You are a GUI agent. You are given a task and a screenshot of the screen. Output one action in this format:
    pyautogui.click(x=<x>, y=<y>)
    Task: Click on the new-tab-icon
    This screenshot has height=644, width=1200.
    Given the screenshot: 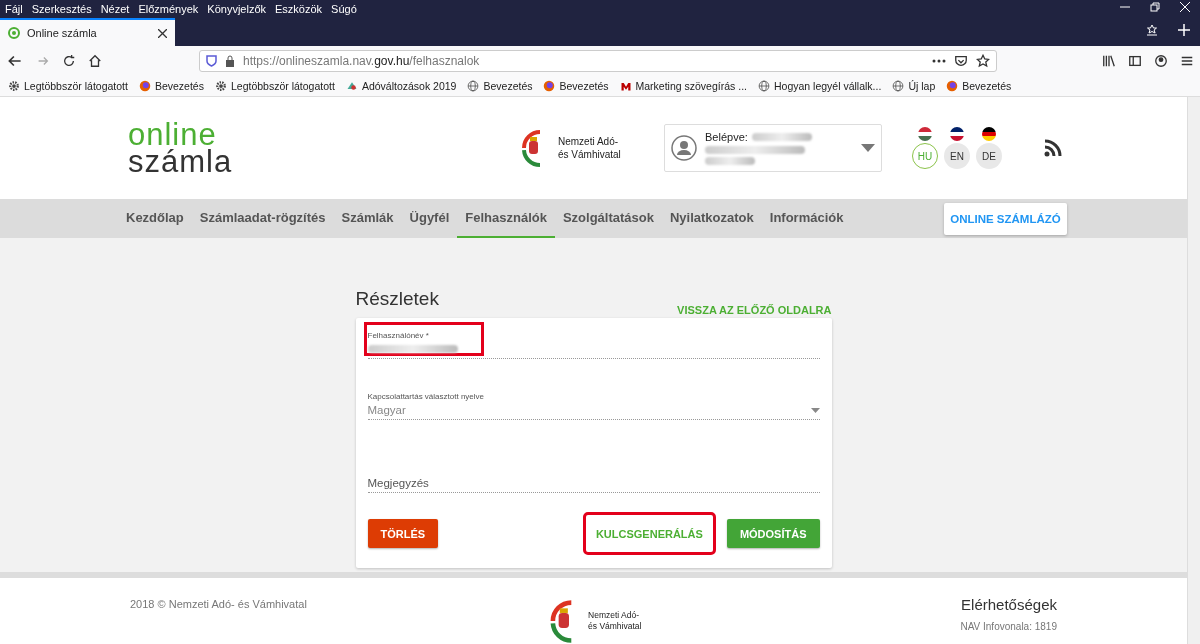 What is the action you would take?
    pyautogui.click(x=1184, y=30)
    